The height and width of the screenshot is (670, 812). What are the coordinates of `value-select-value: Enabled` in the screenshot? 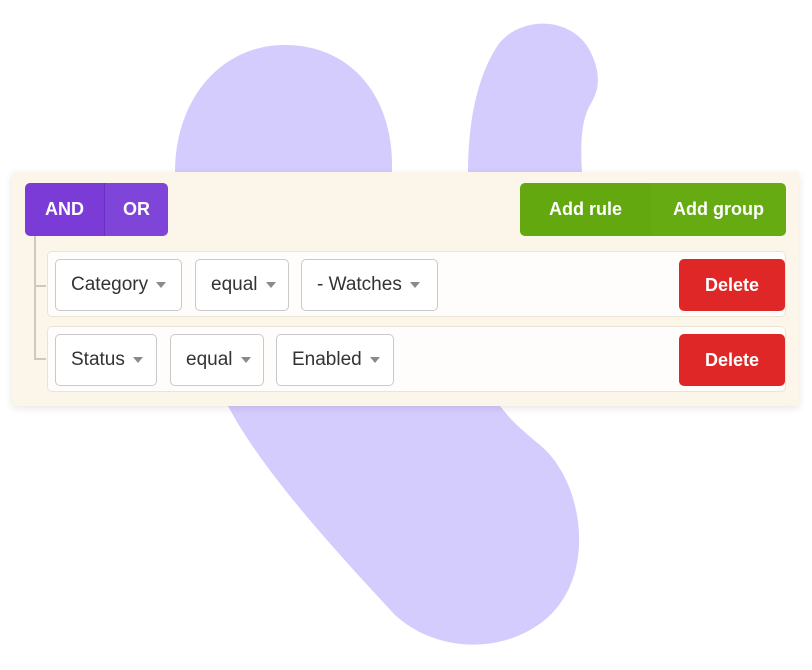 It's located at (327, 359).